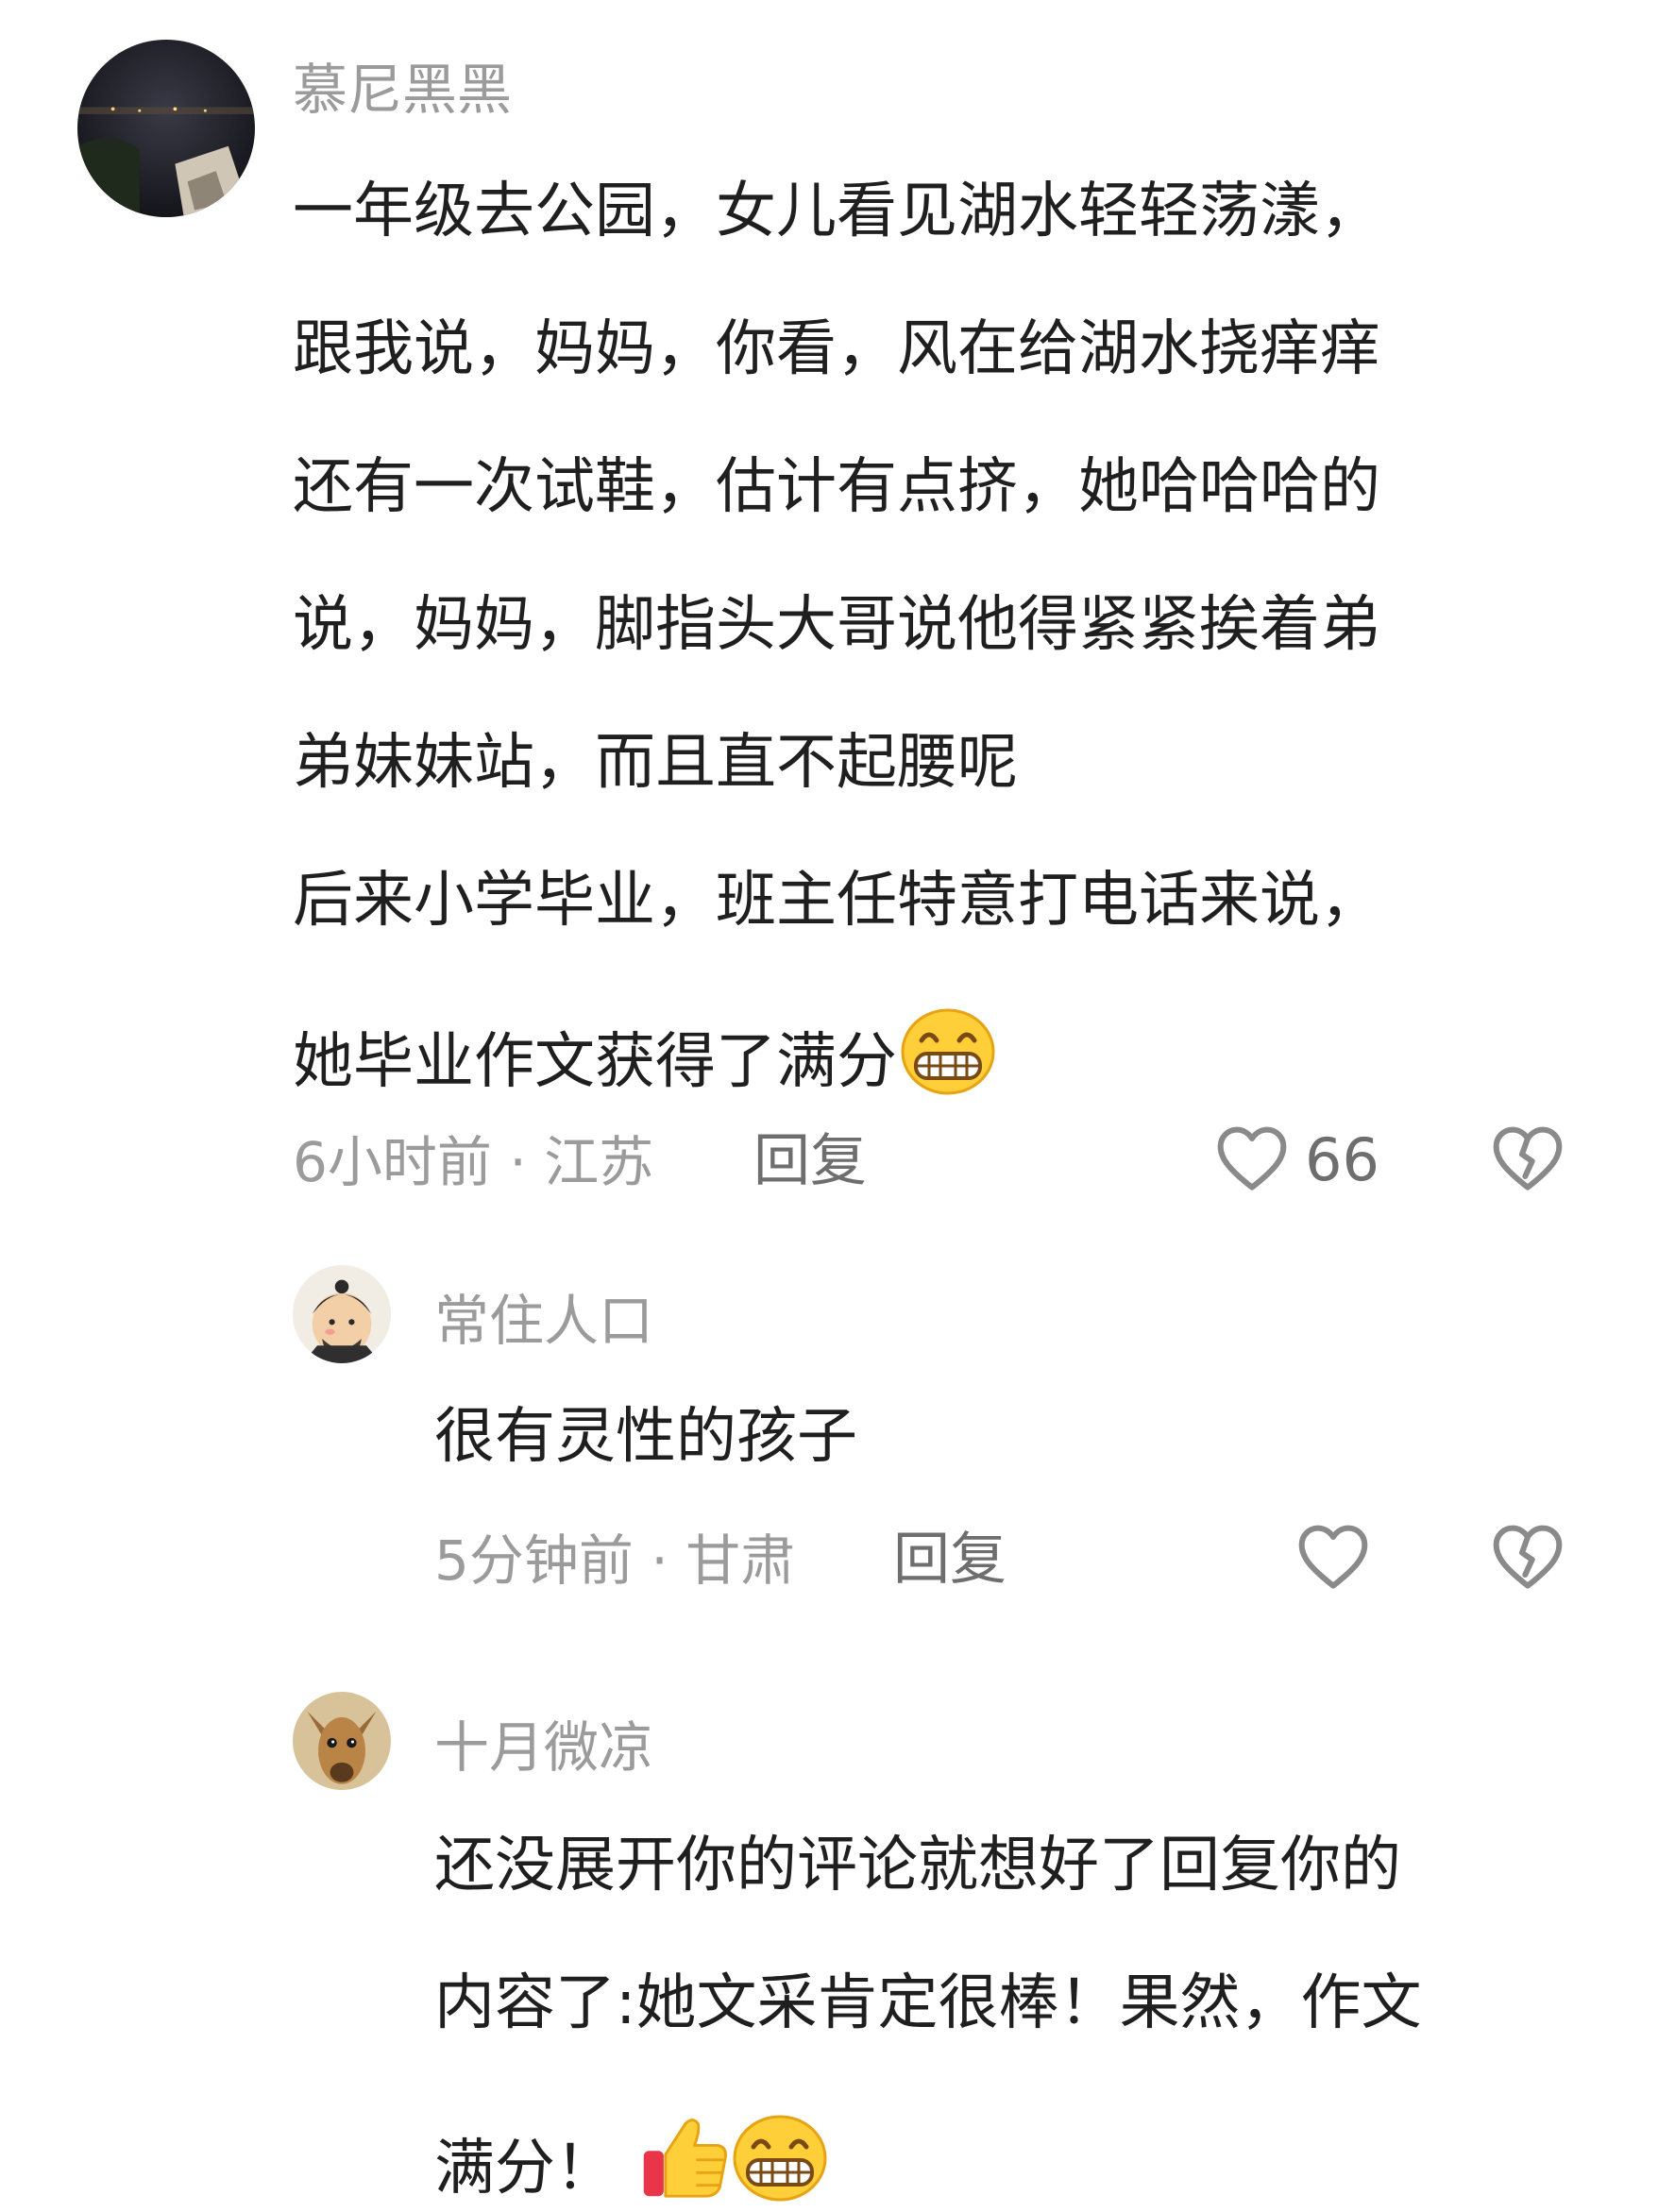 The width and height of the screenshot is (1658, 2212). What do you see at coordinates (543, 1747) in the screenshot?
I see `comment-username: 十月微凉` at bounding box center [543, 1747].